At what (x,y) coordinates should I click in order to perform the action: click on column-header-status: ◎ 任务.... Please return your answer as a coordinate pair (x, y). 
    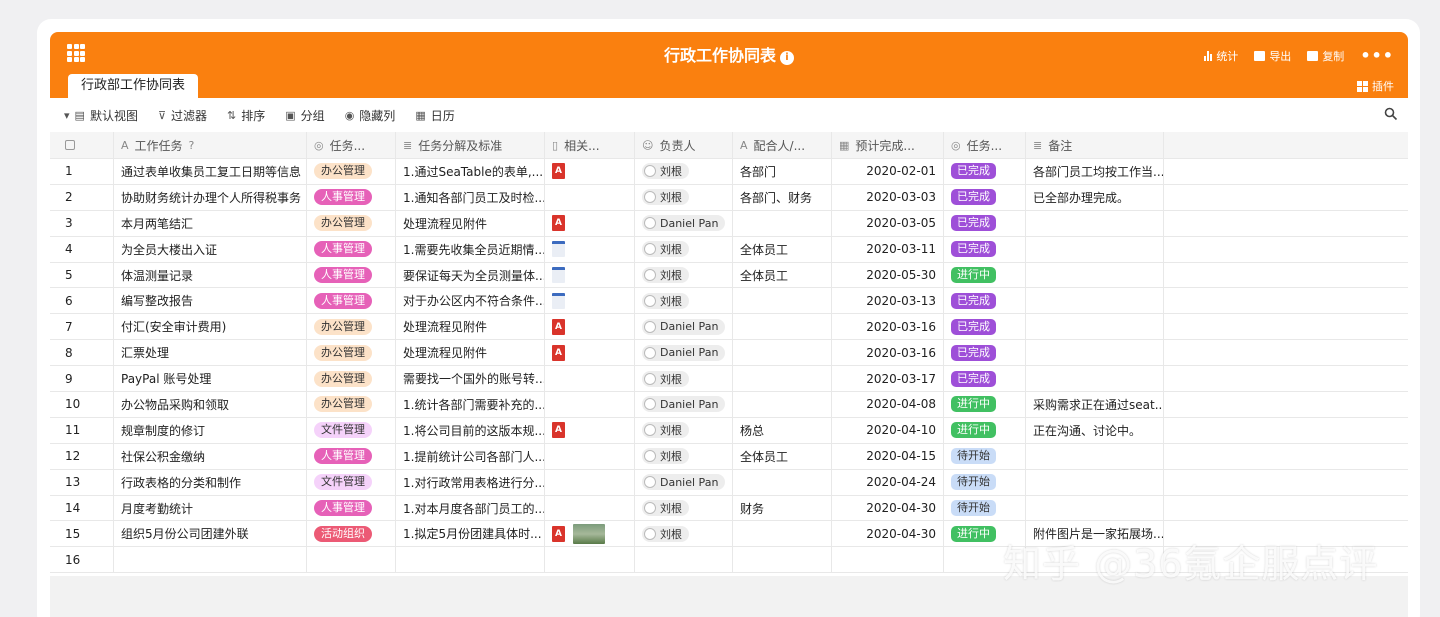
    Looking at the image, I should click on (985, 145).